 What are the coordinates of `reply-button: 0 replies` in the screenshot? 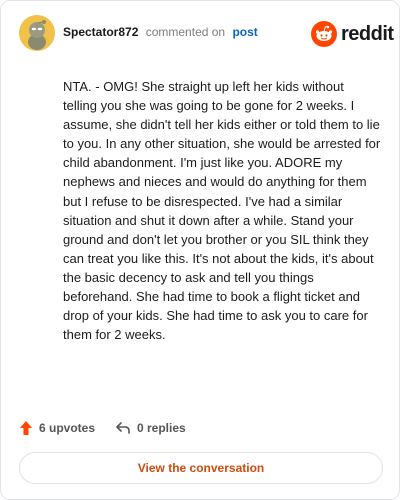 It's located at (150, 428).